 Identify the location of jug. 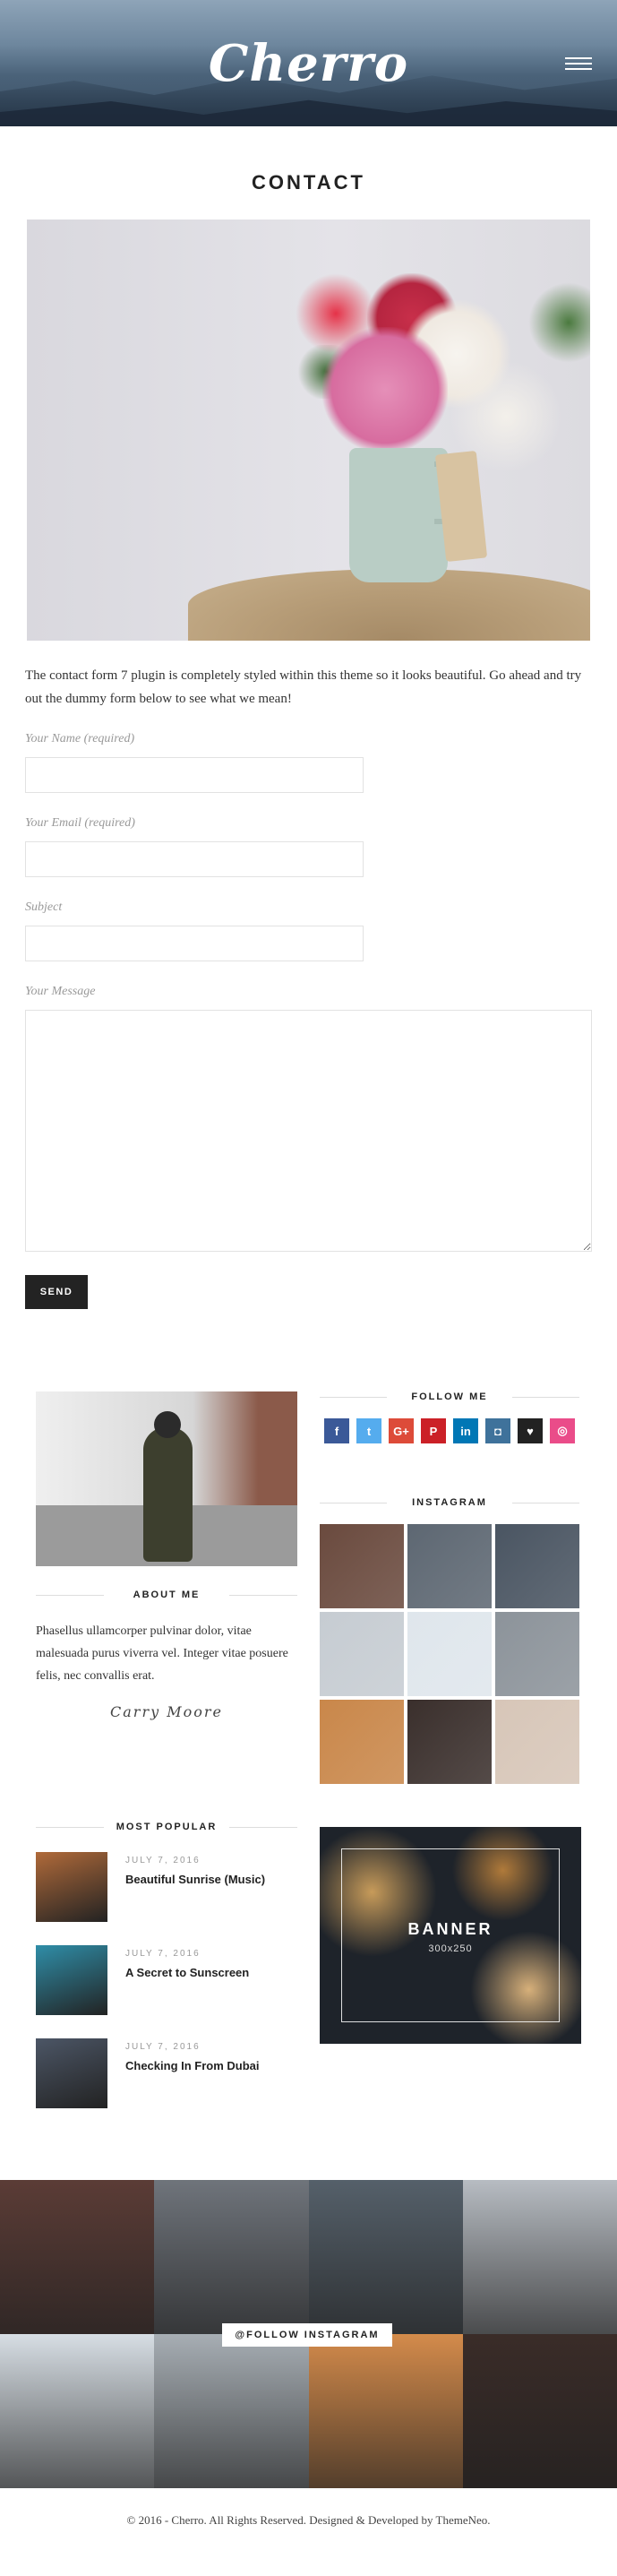
(398, 515).